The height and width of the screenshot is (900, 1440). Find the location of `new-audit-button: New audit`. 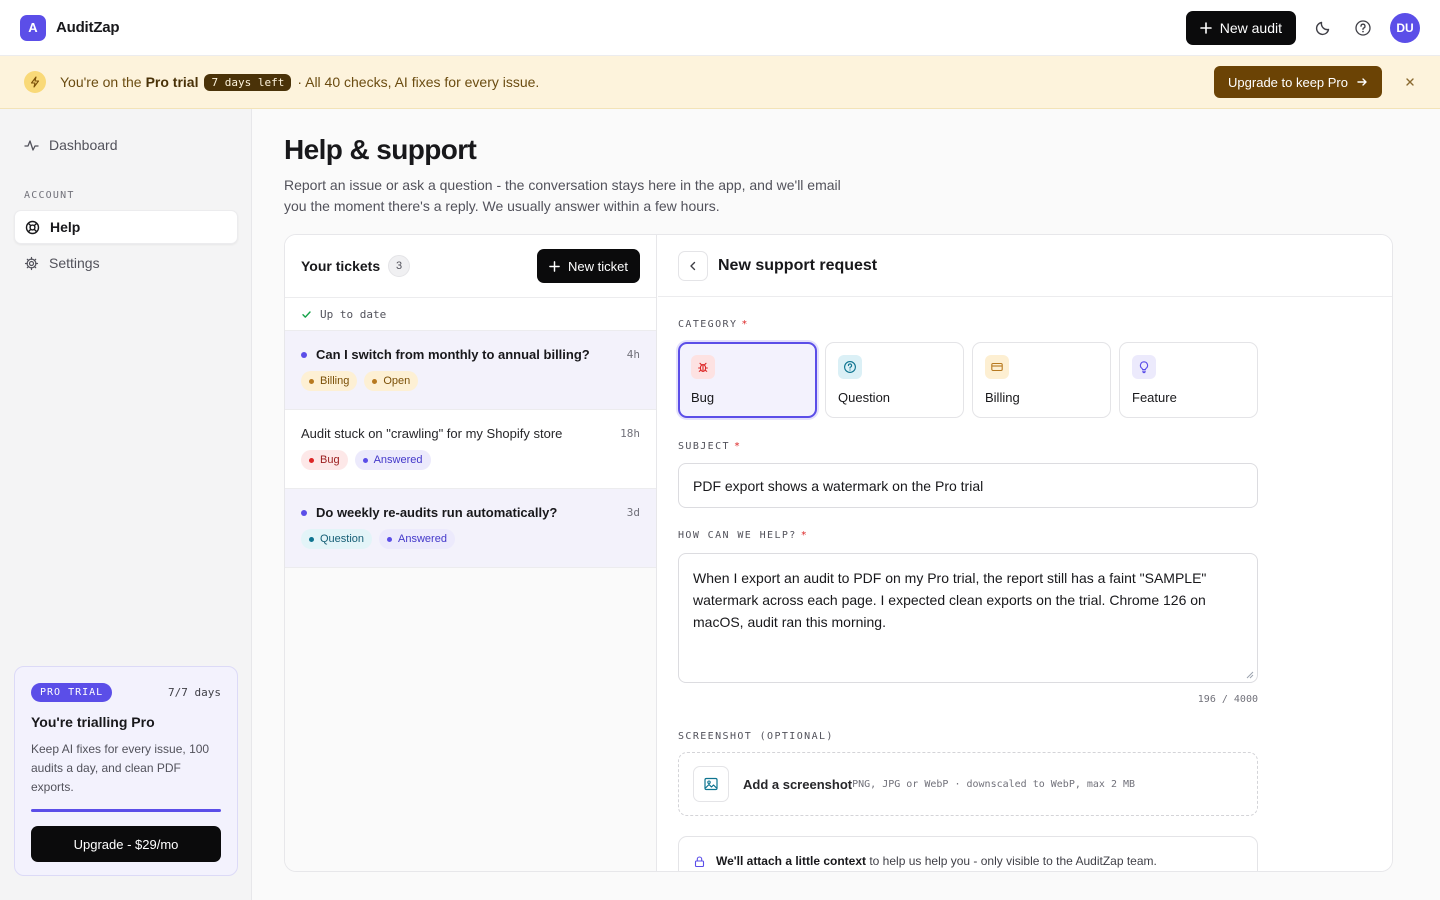

new-audit-button: New audit is located at coordinates (1240, 27).